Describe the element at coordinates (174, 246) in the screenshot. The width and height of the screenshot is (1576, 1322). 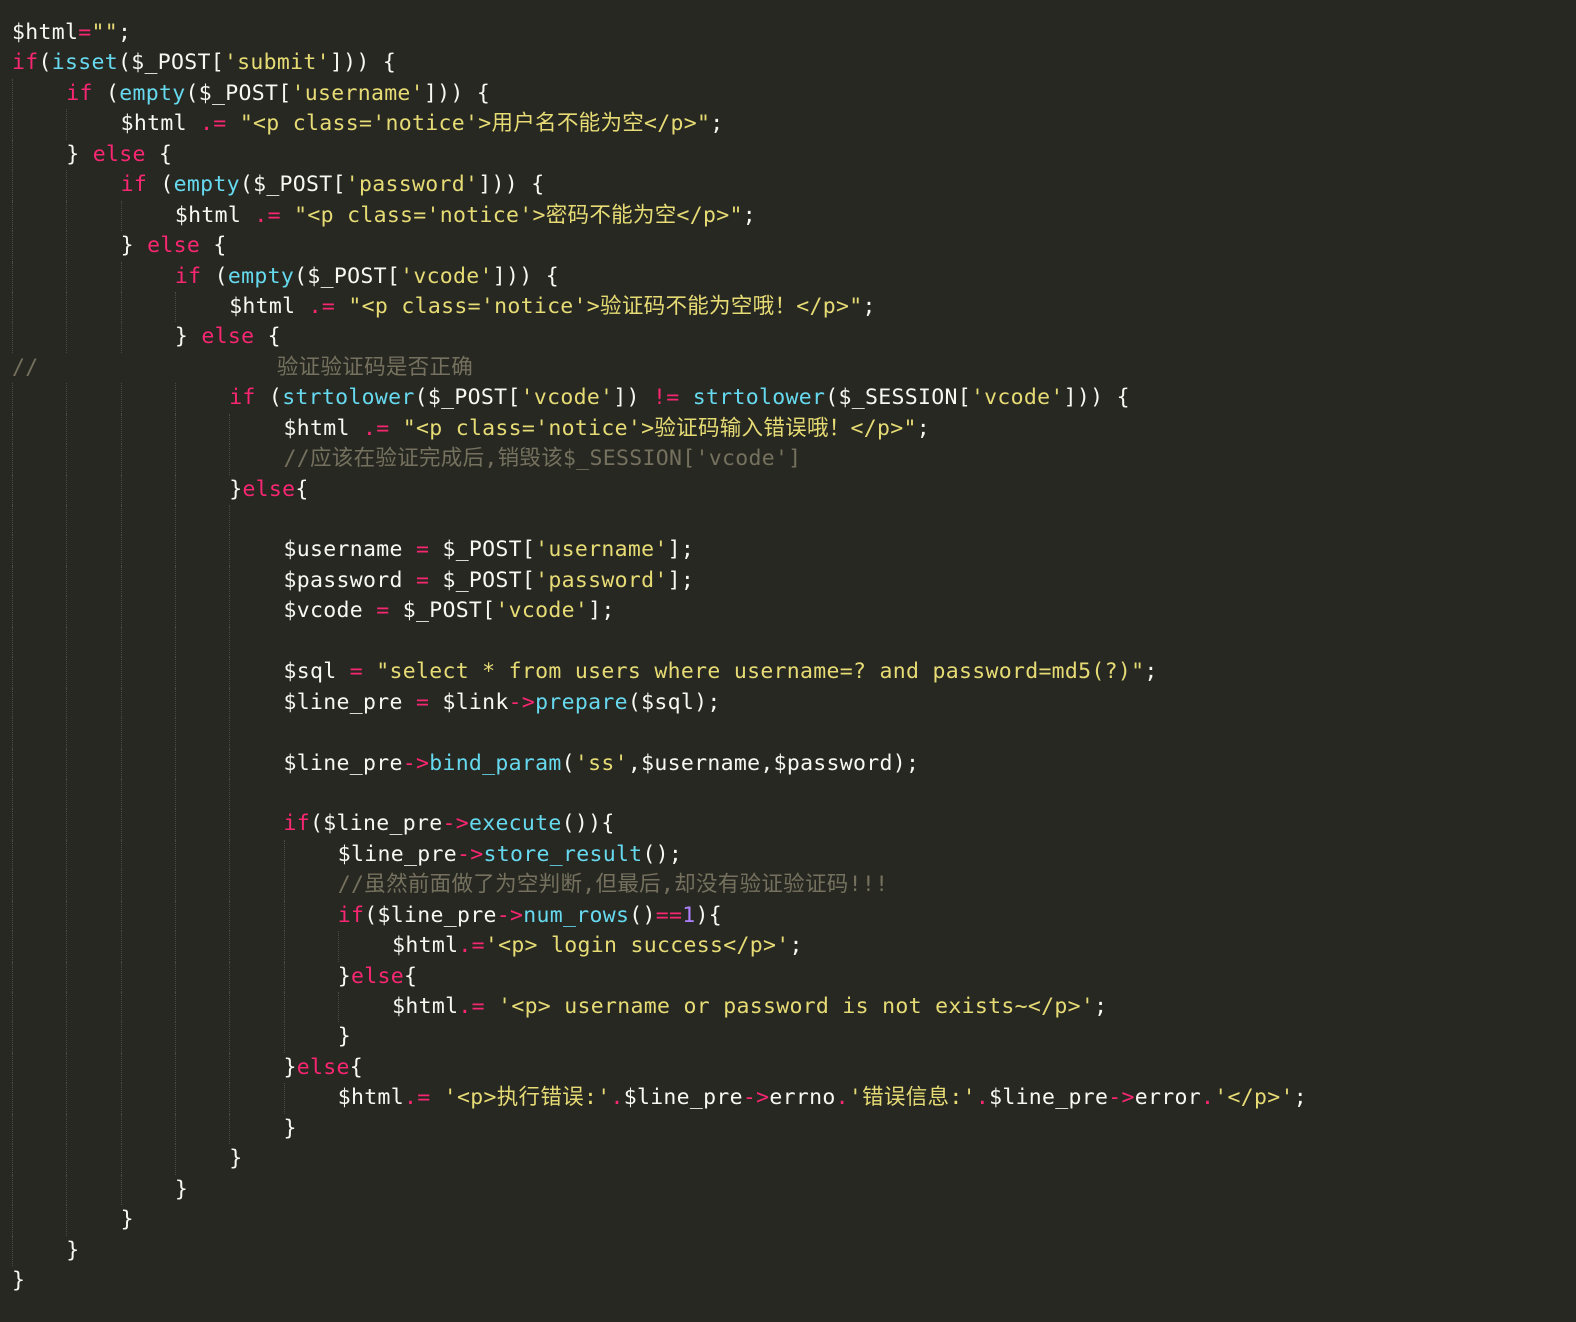
I see `code-token-kw: else` at that location.